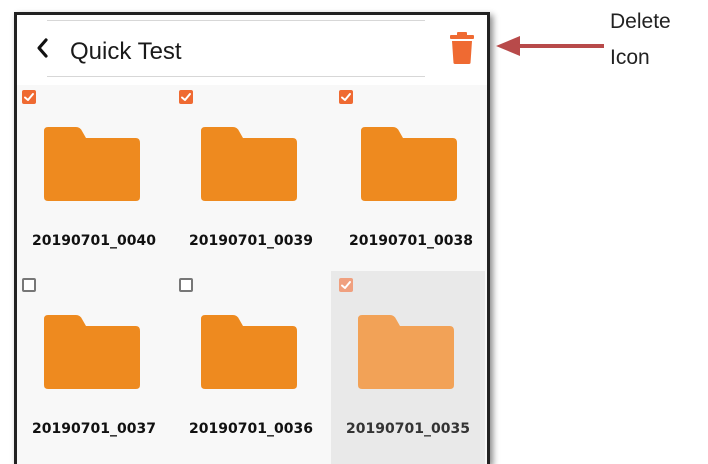 Image resolution: width=708 pixels, height=464 pixels. I want to click on delete-button, so click(462, 48).